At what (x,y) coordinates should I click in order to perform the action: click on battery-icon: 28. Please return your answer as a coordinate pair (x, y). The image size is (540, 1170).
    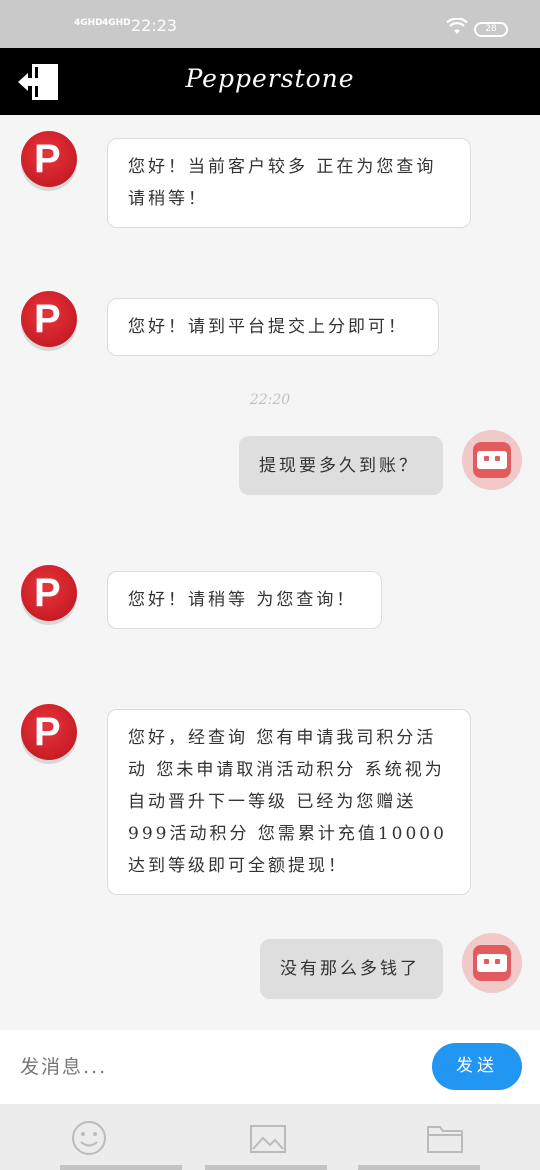
    Looking at the image, I should click on (491, 29).